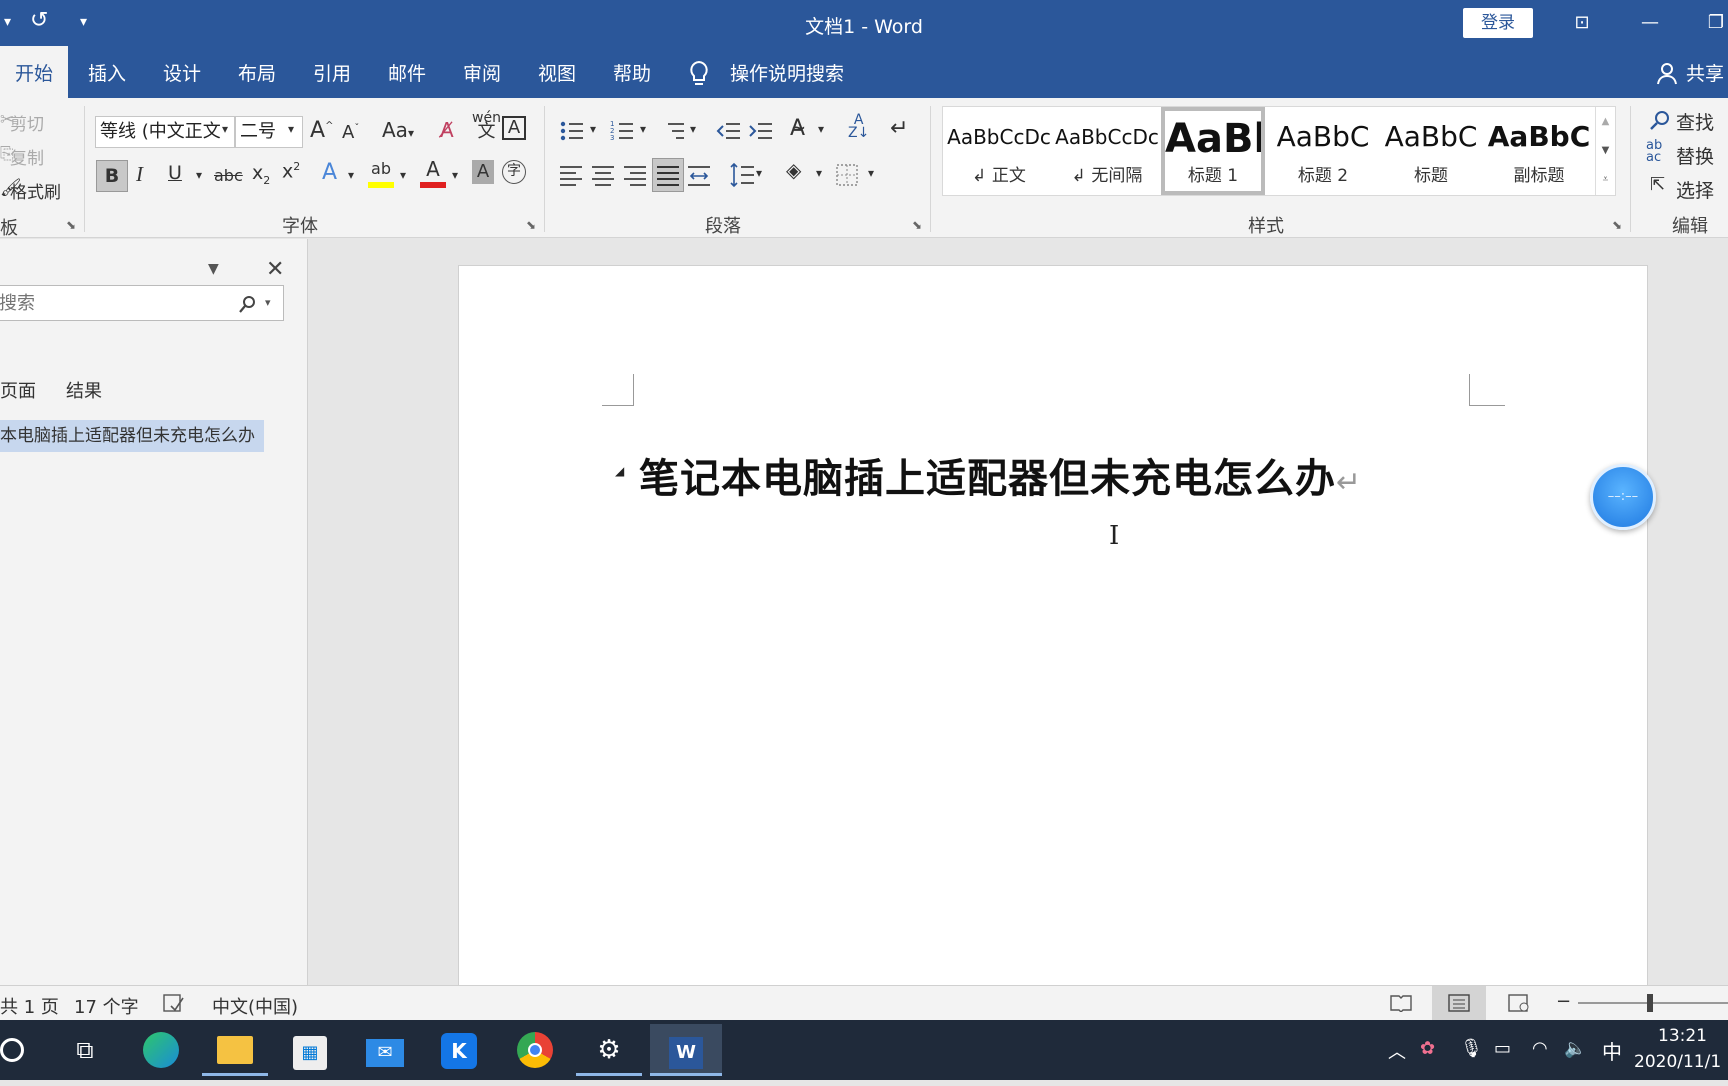  Describe the element at coordinates (1605, 179) in the screenshot. I see `styles-more-icon: ⩡` at that location.